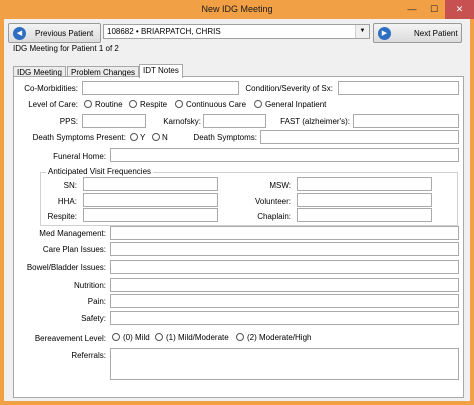 The image size is (474, 405). Describe the element at coordinates (19, 33) in the screenshot. I see `arrow-left-icon: ◀` at that location.